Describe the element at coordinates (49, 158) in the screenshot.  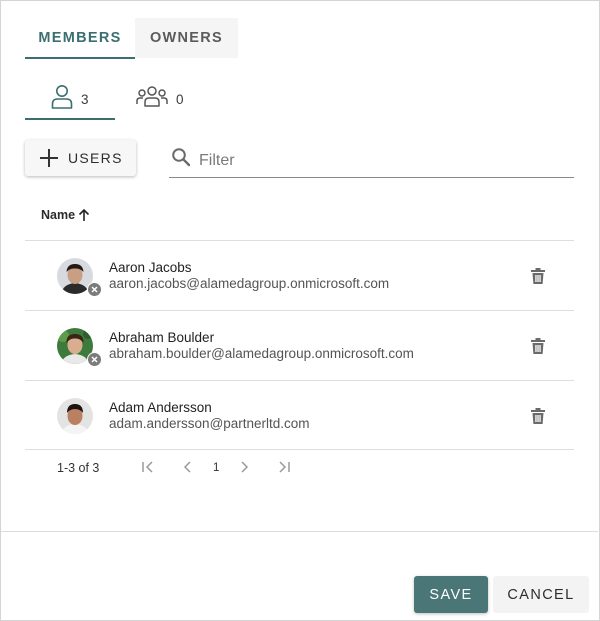
I see `plus-icon` at that location.